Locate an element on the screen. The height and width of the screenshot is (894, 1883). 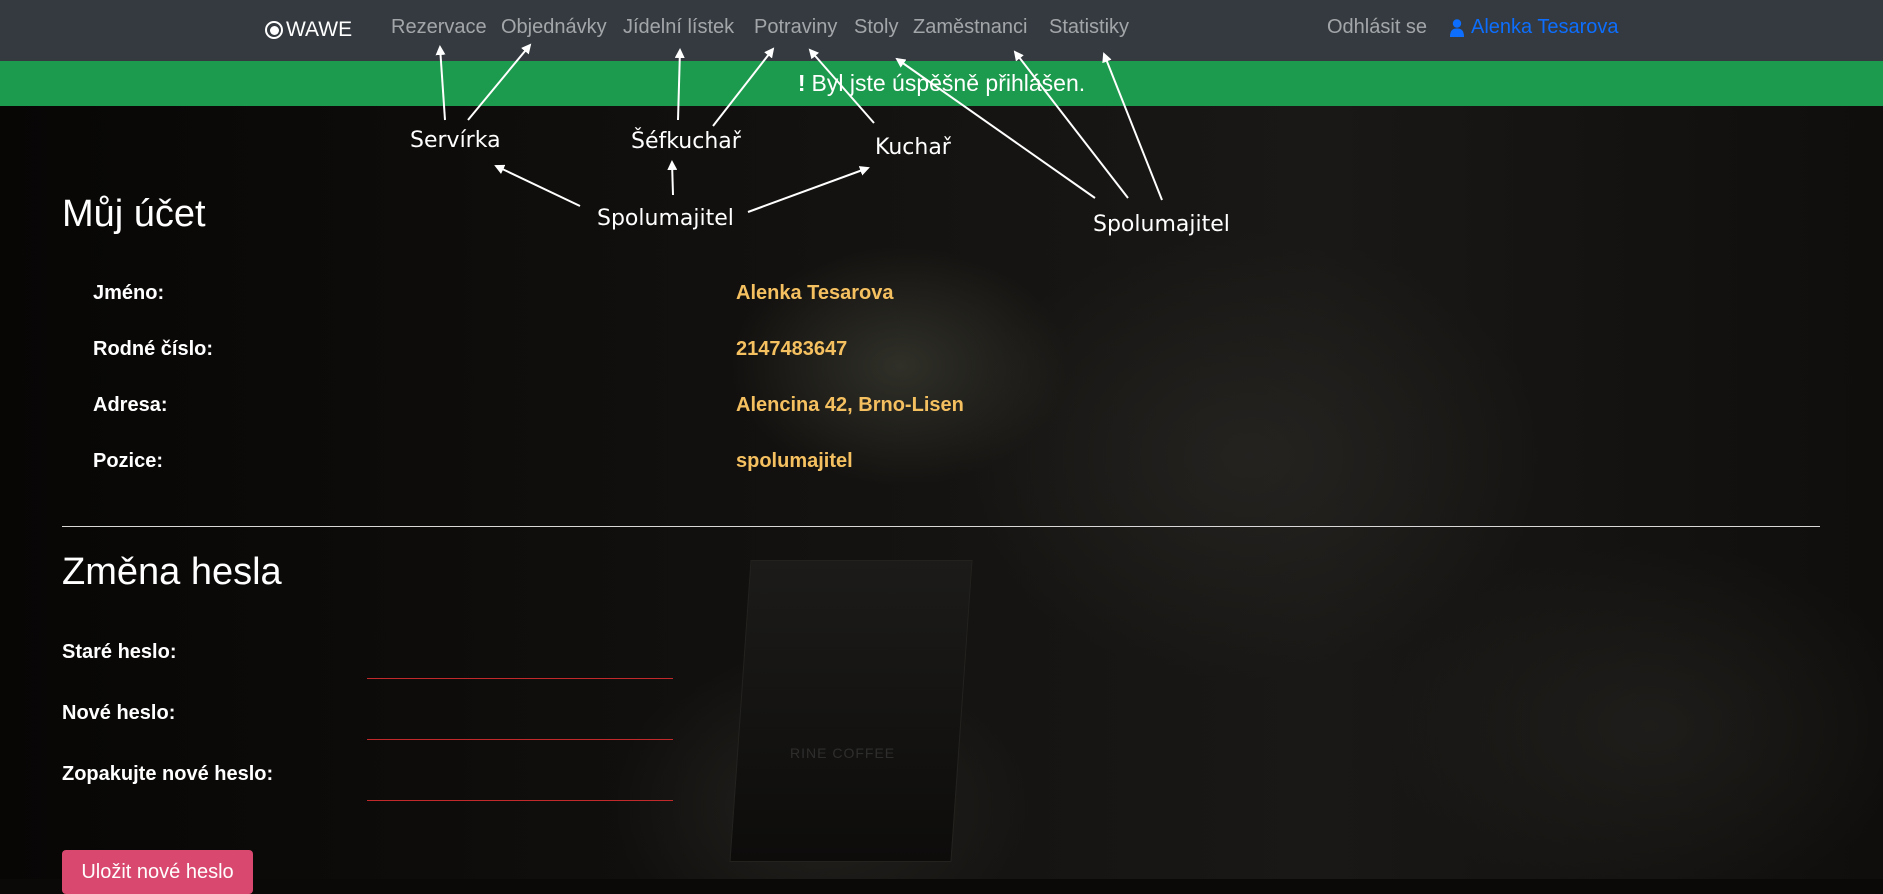
annotation-servirka: Servírka is located at coordinates (455, 140).